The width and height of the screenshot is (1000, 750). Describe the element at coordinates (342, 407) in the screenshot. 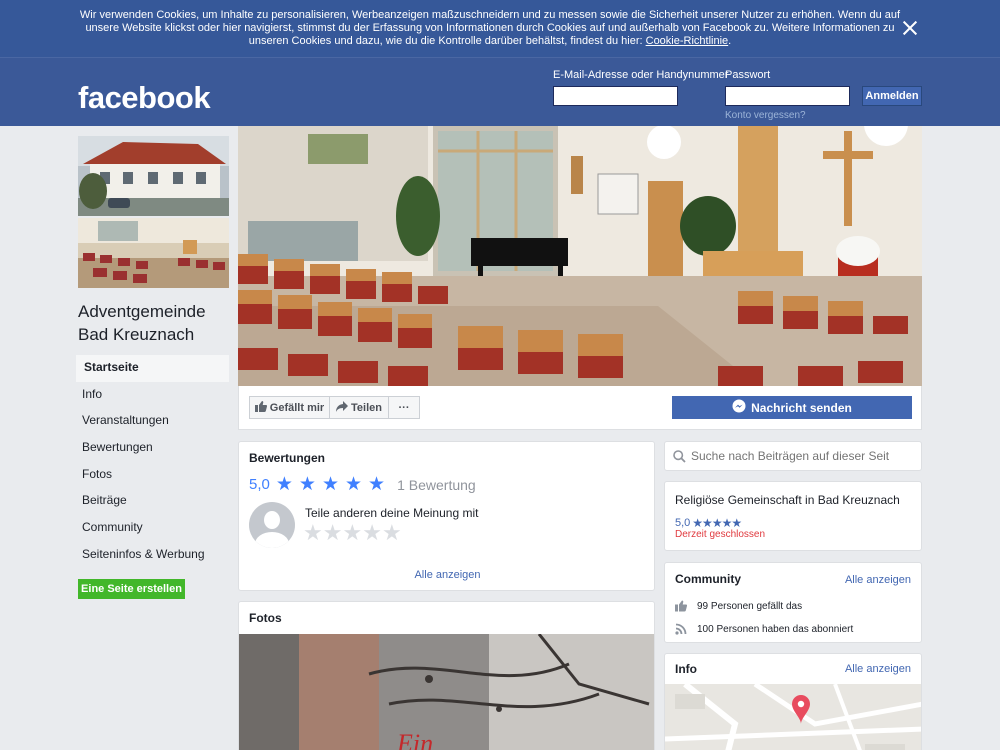

I see `share-arrow-icon` at that location.